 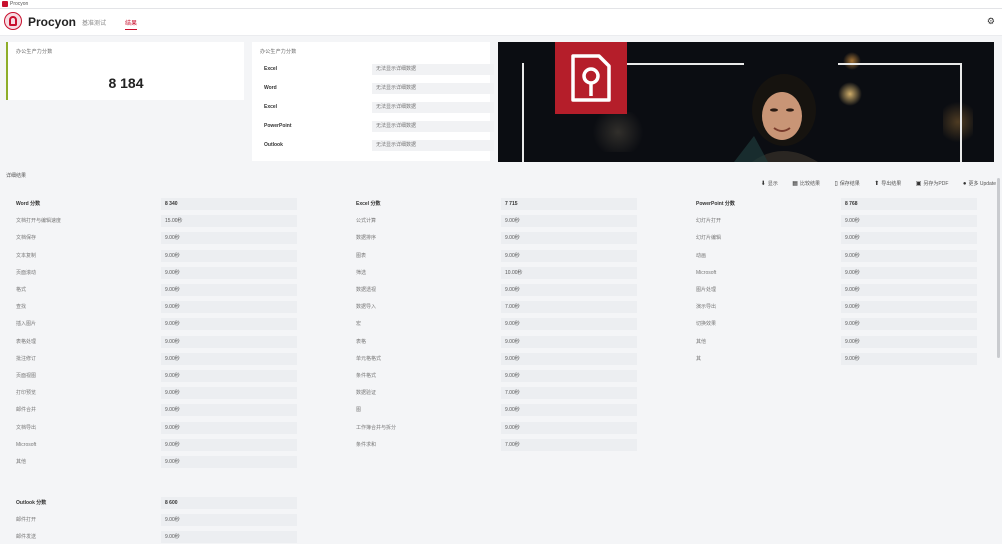 I want to click on column-header-value: 8 768, so click(x=909, y=204).